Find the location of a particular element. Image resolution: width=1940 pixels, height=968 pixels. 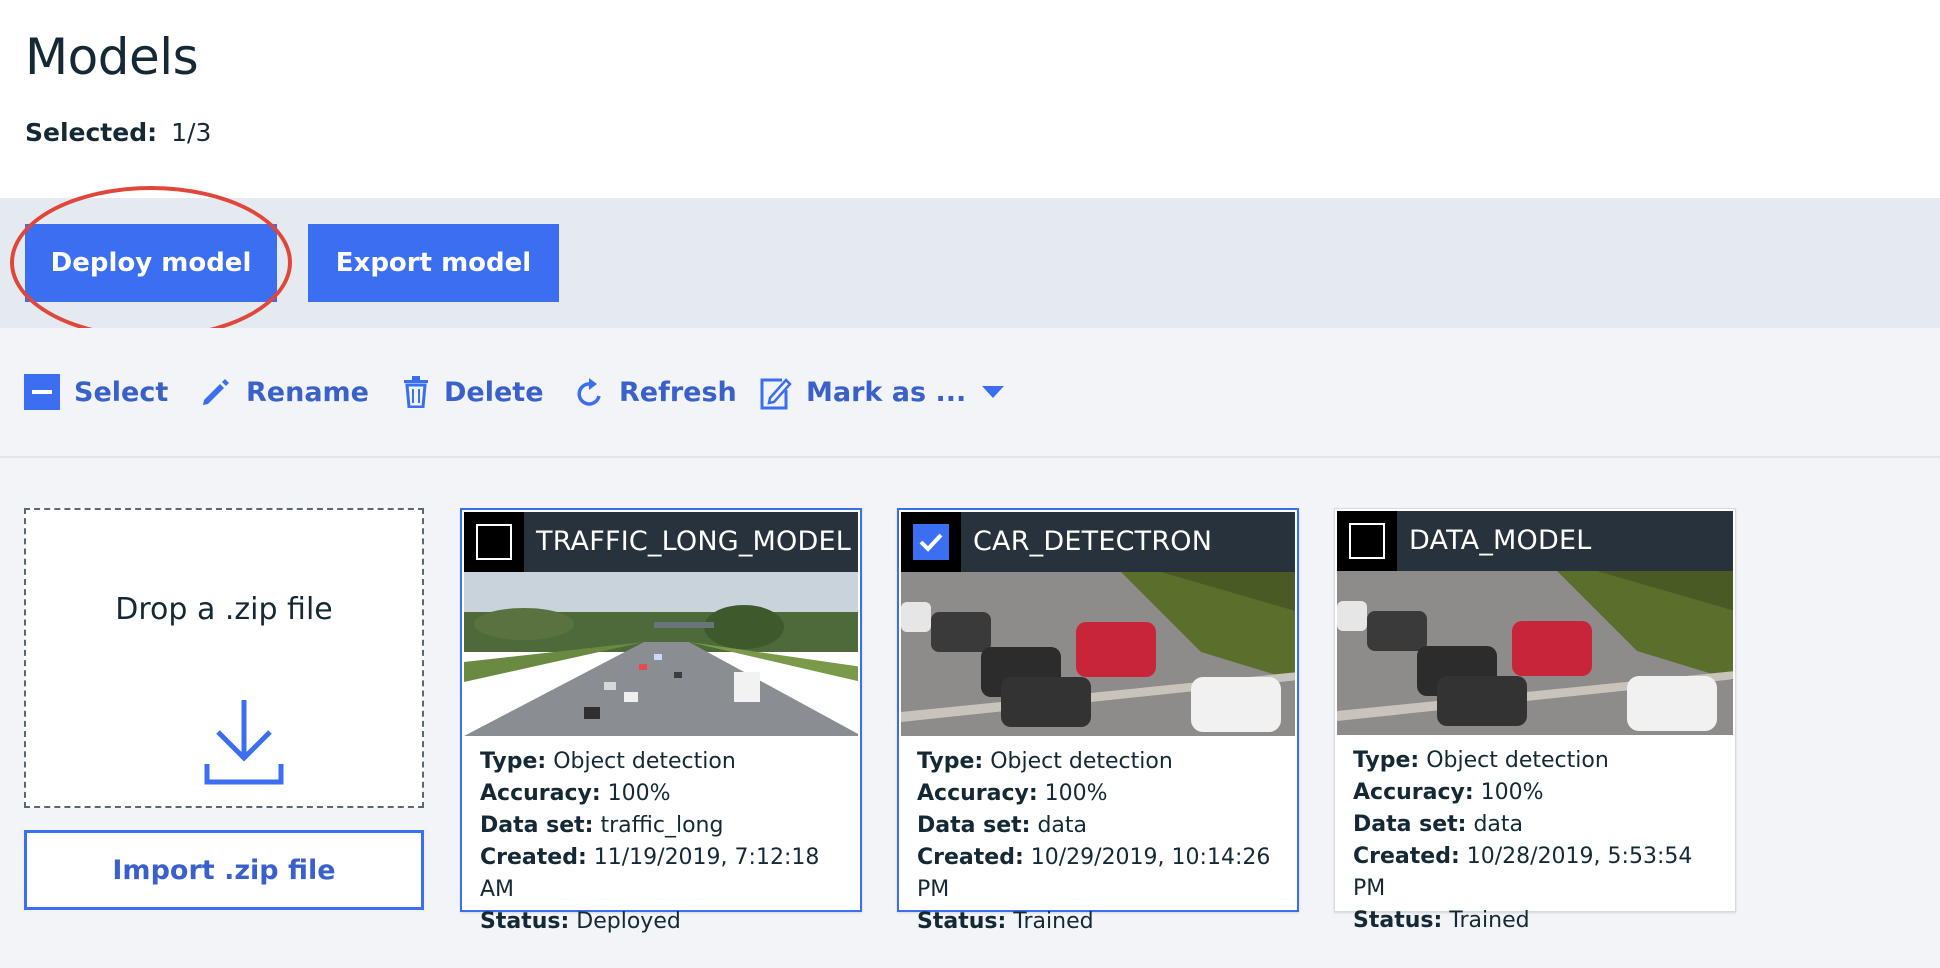

model-name: TRAFFIC_LONG_MODEL is located at coordinates (693, 541).